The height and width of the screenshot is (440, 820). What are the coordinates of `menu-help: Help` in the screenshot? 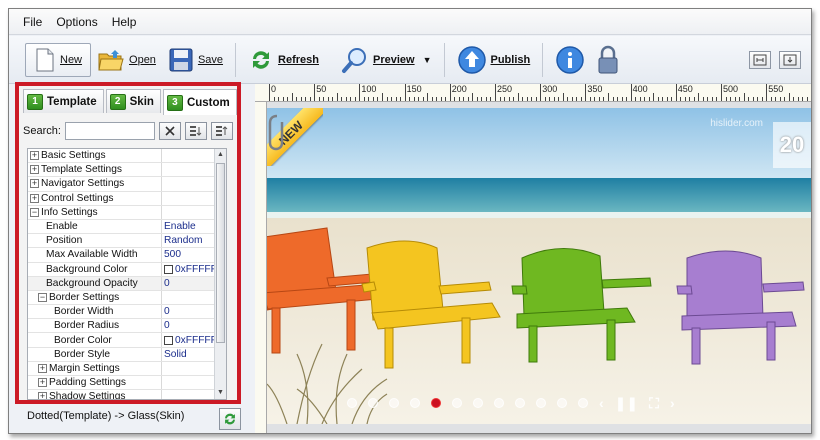 It's located at (124, 22).